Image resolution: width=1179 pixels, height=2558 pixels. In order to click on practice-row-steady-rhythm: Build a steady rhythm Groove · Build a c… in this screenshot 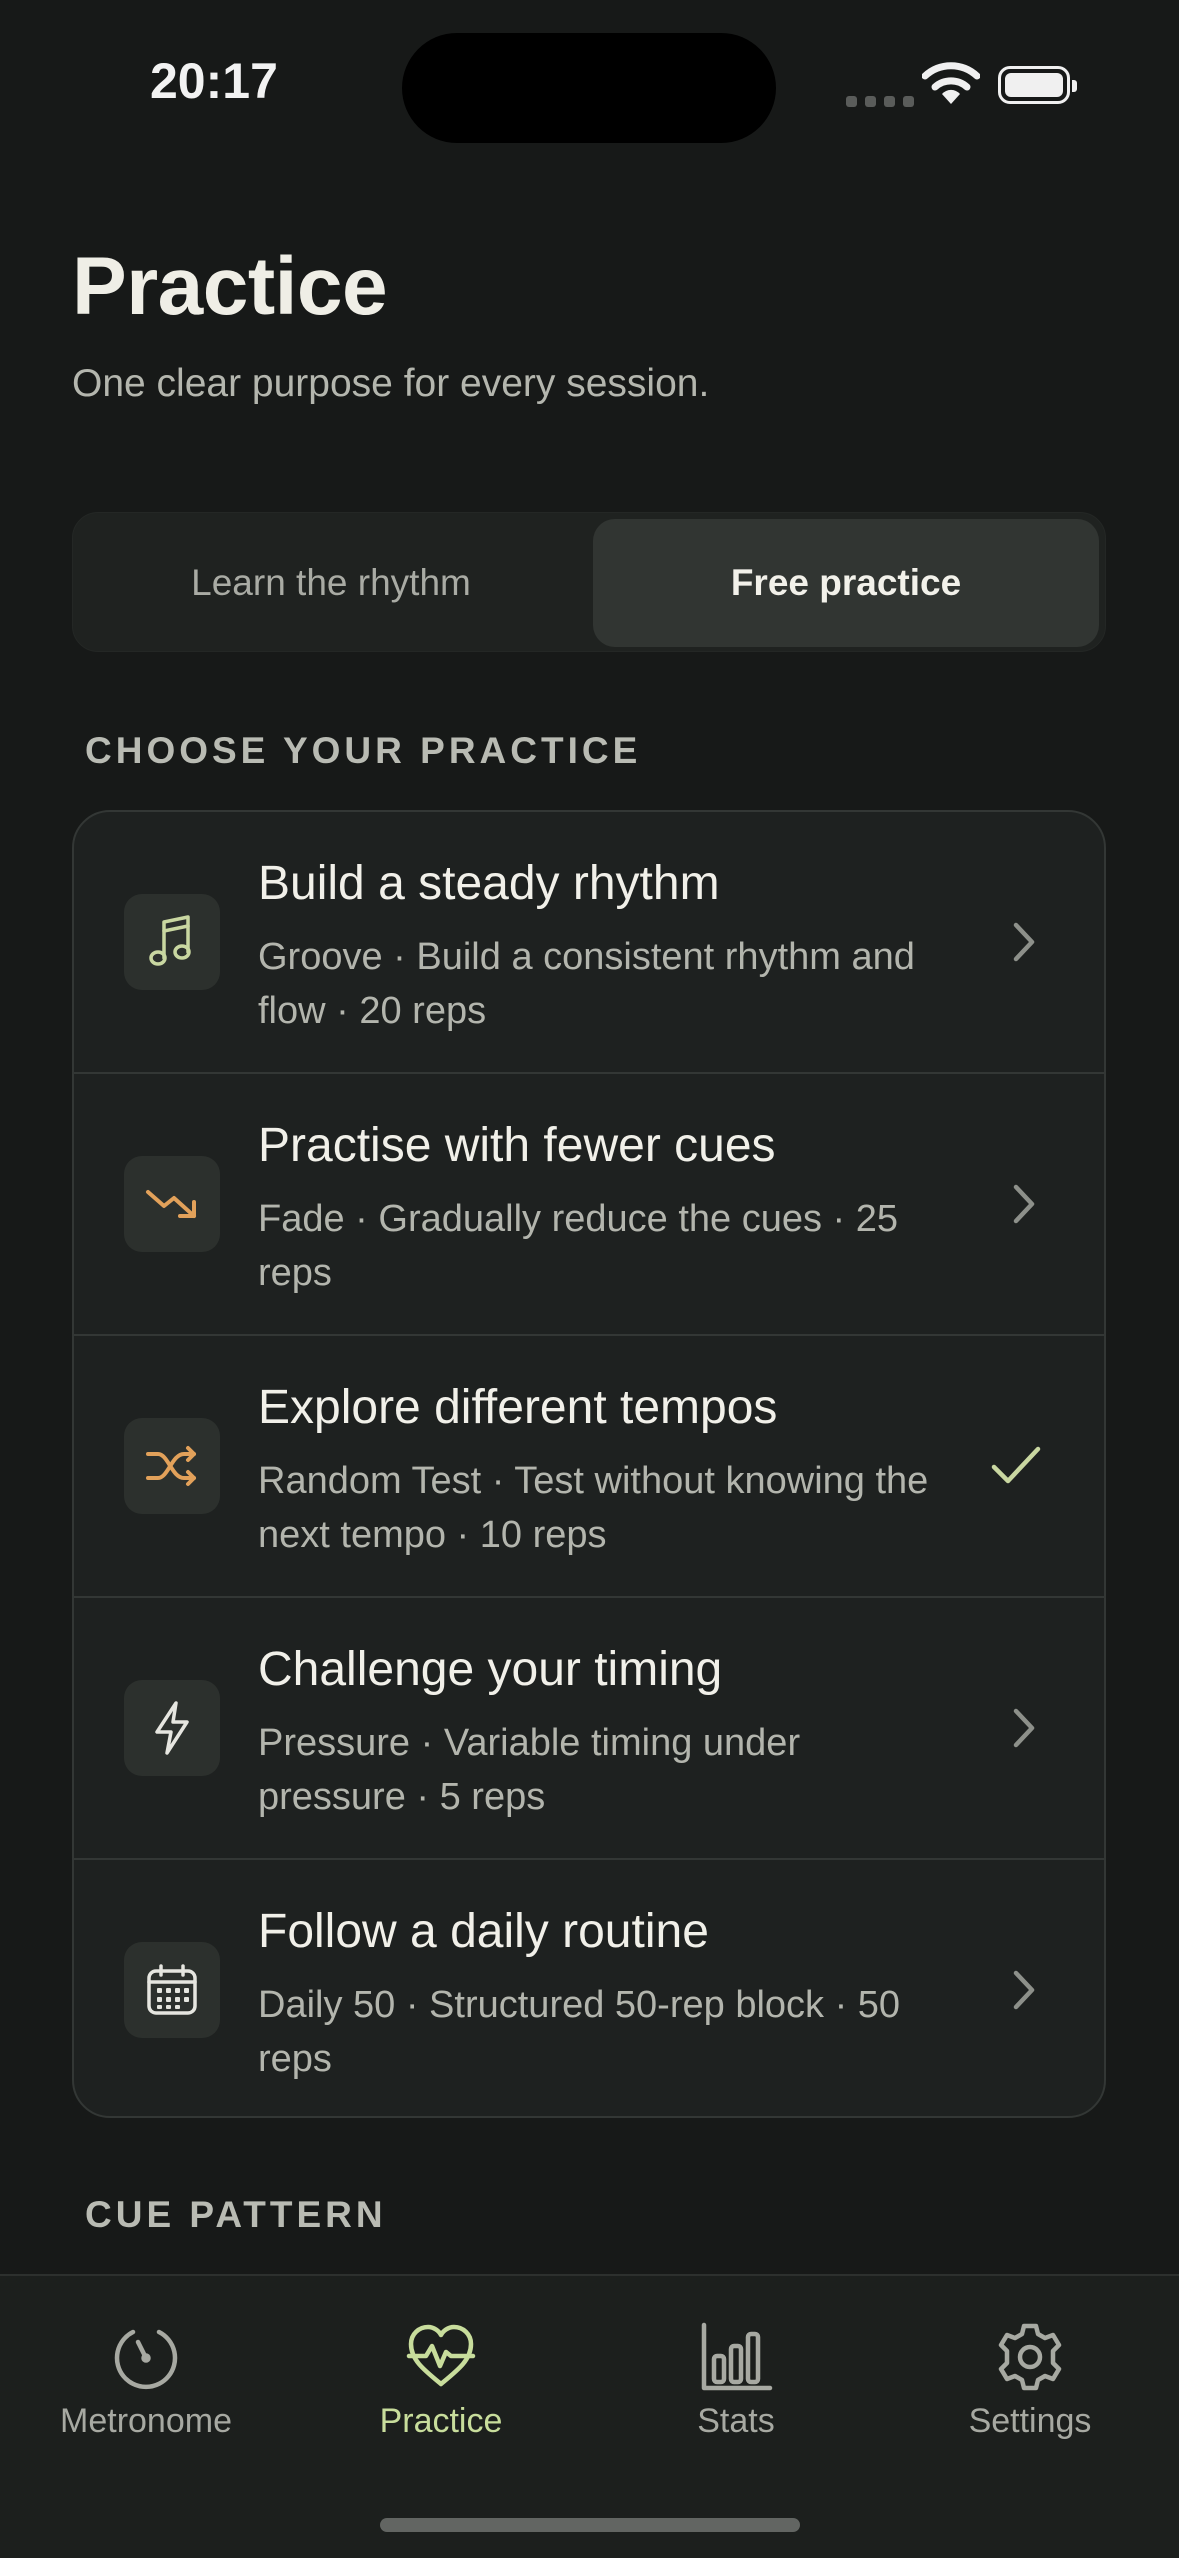, I will do `click(589, 942)`.